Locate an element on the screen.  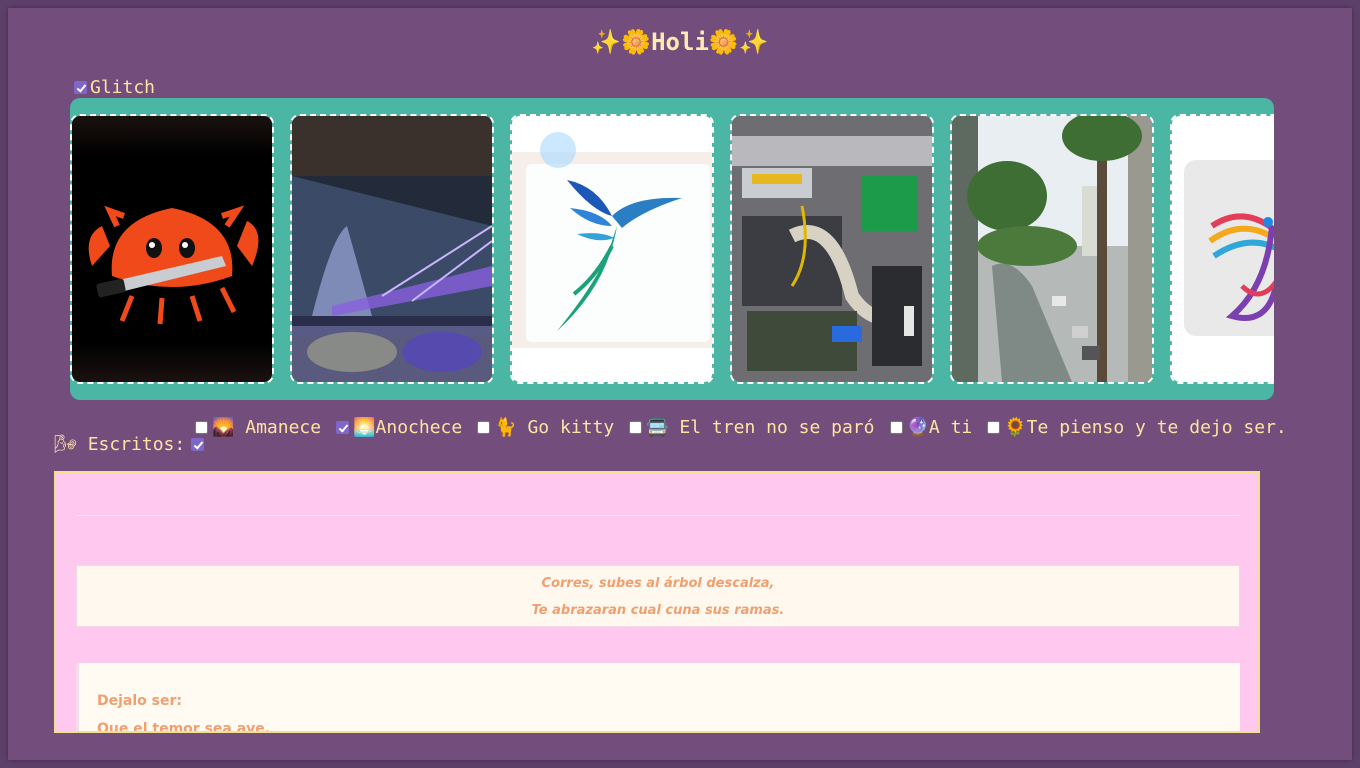
tab-go-kitty: 🐈 Go kitty is located at coordinates (545, 427).